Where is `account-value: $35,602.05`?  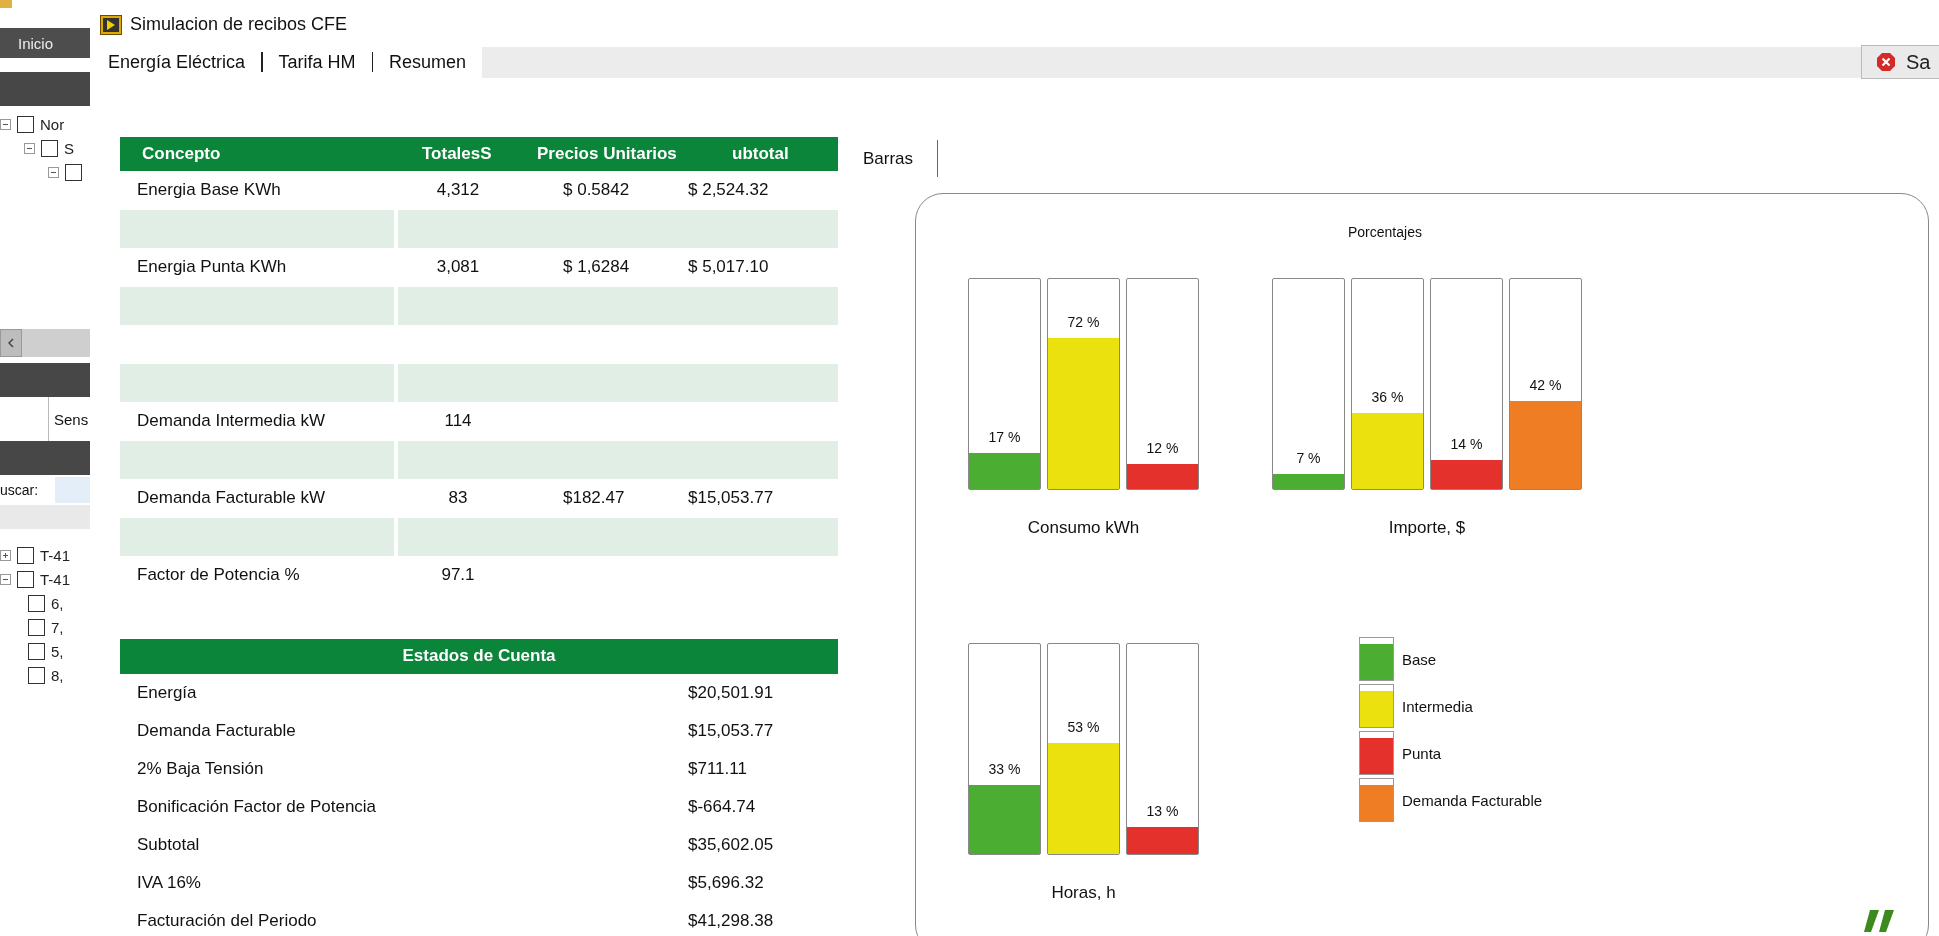
account-value: $35,602.05 is located at coordinates (731, 844).